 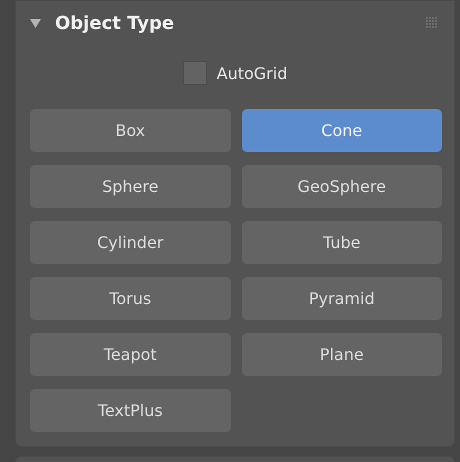 What do you see at coordinates (432, 23) in the screenshot?
I see `grip-icon` at bounding box center [432, 23].